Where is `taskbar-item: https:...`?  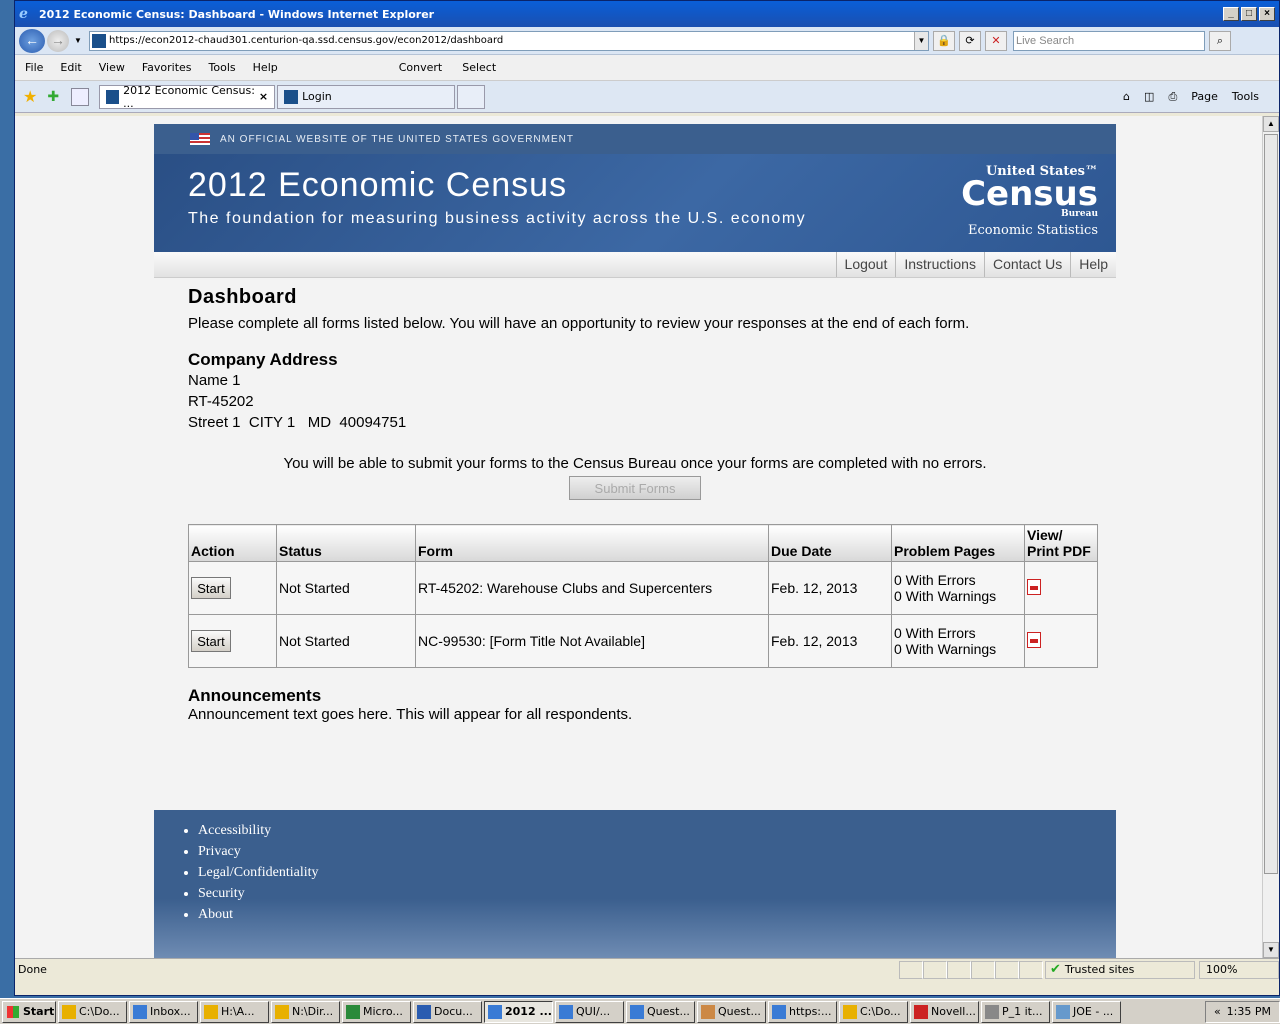 taskbar-item: https:... is located at coordinates (802, 1011).